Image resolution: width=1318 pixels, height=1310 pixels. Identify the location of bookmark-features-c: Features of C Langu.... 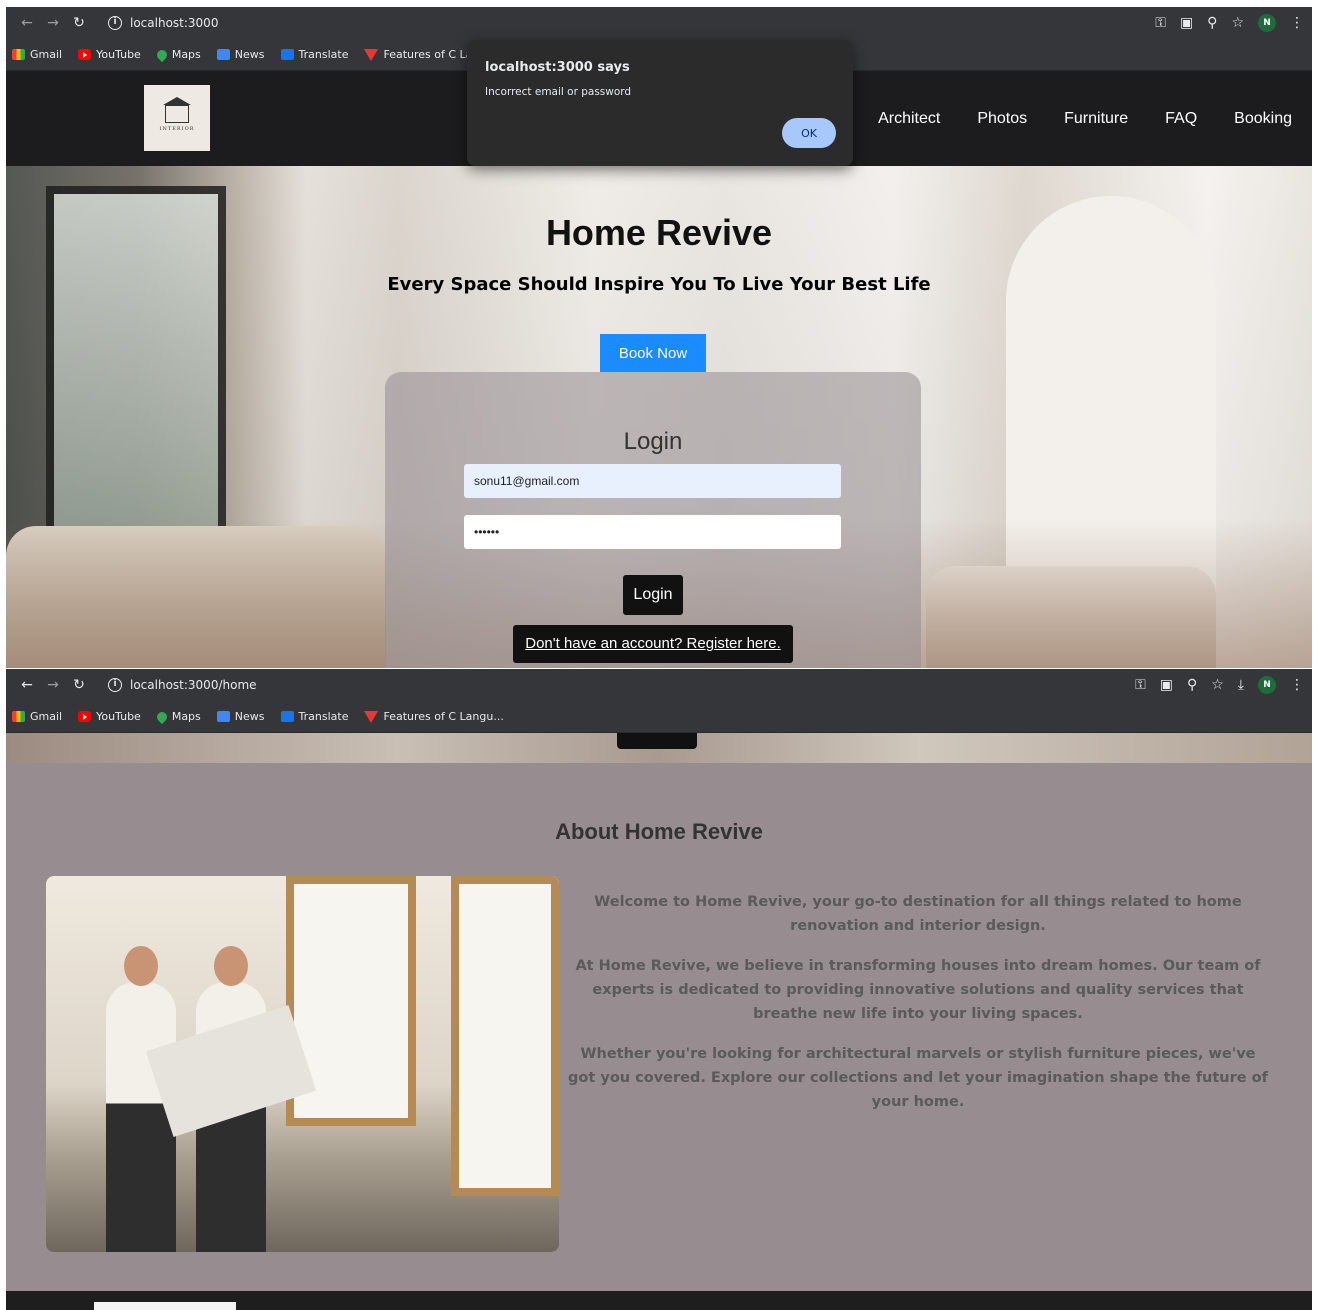
(434, 716).